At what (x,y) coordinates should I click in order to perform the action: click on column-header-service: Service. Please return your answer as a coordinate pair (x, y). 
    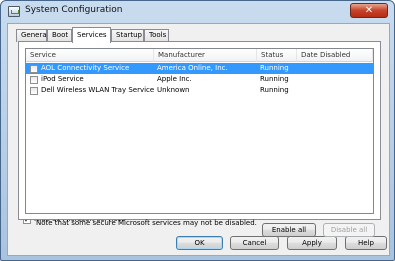
    Looking at the image, I should click on (90, 55).